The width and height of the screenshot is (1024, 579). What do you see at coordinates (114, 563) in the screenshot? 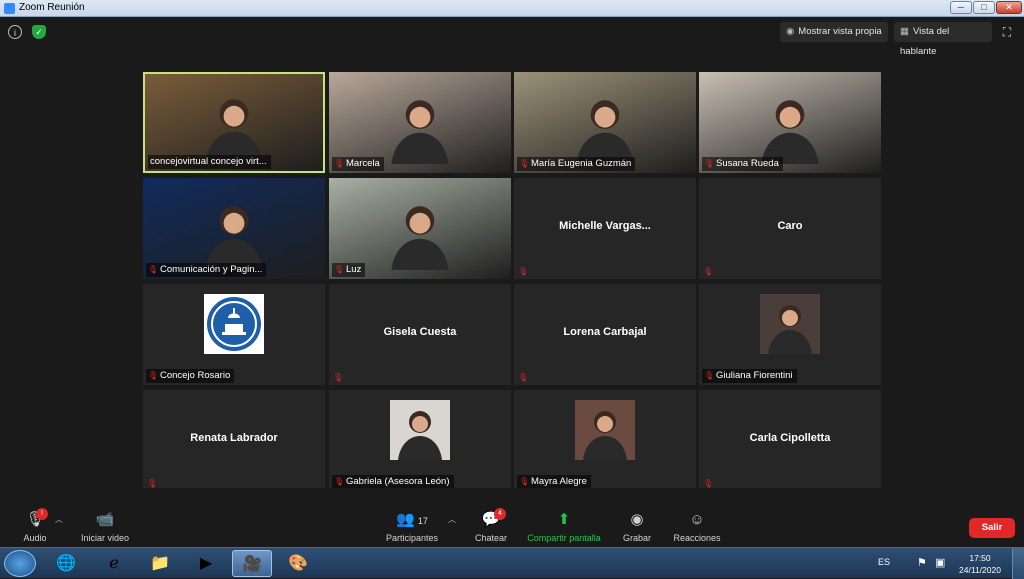
I see `ie-taskbar-icon: ℯ` at bounding box center [114, 563].